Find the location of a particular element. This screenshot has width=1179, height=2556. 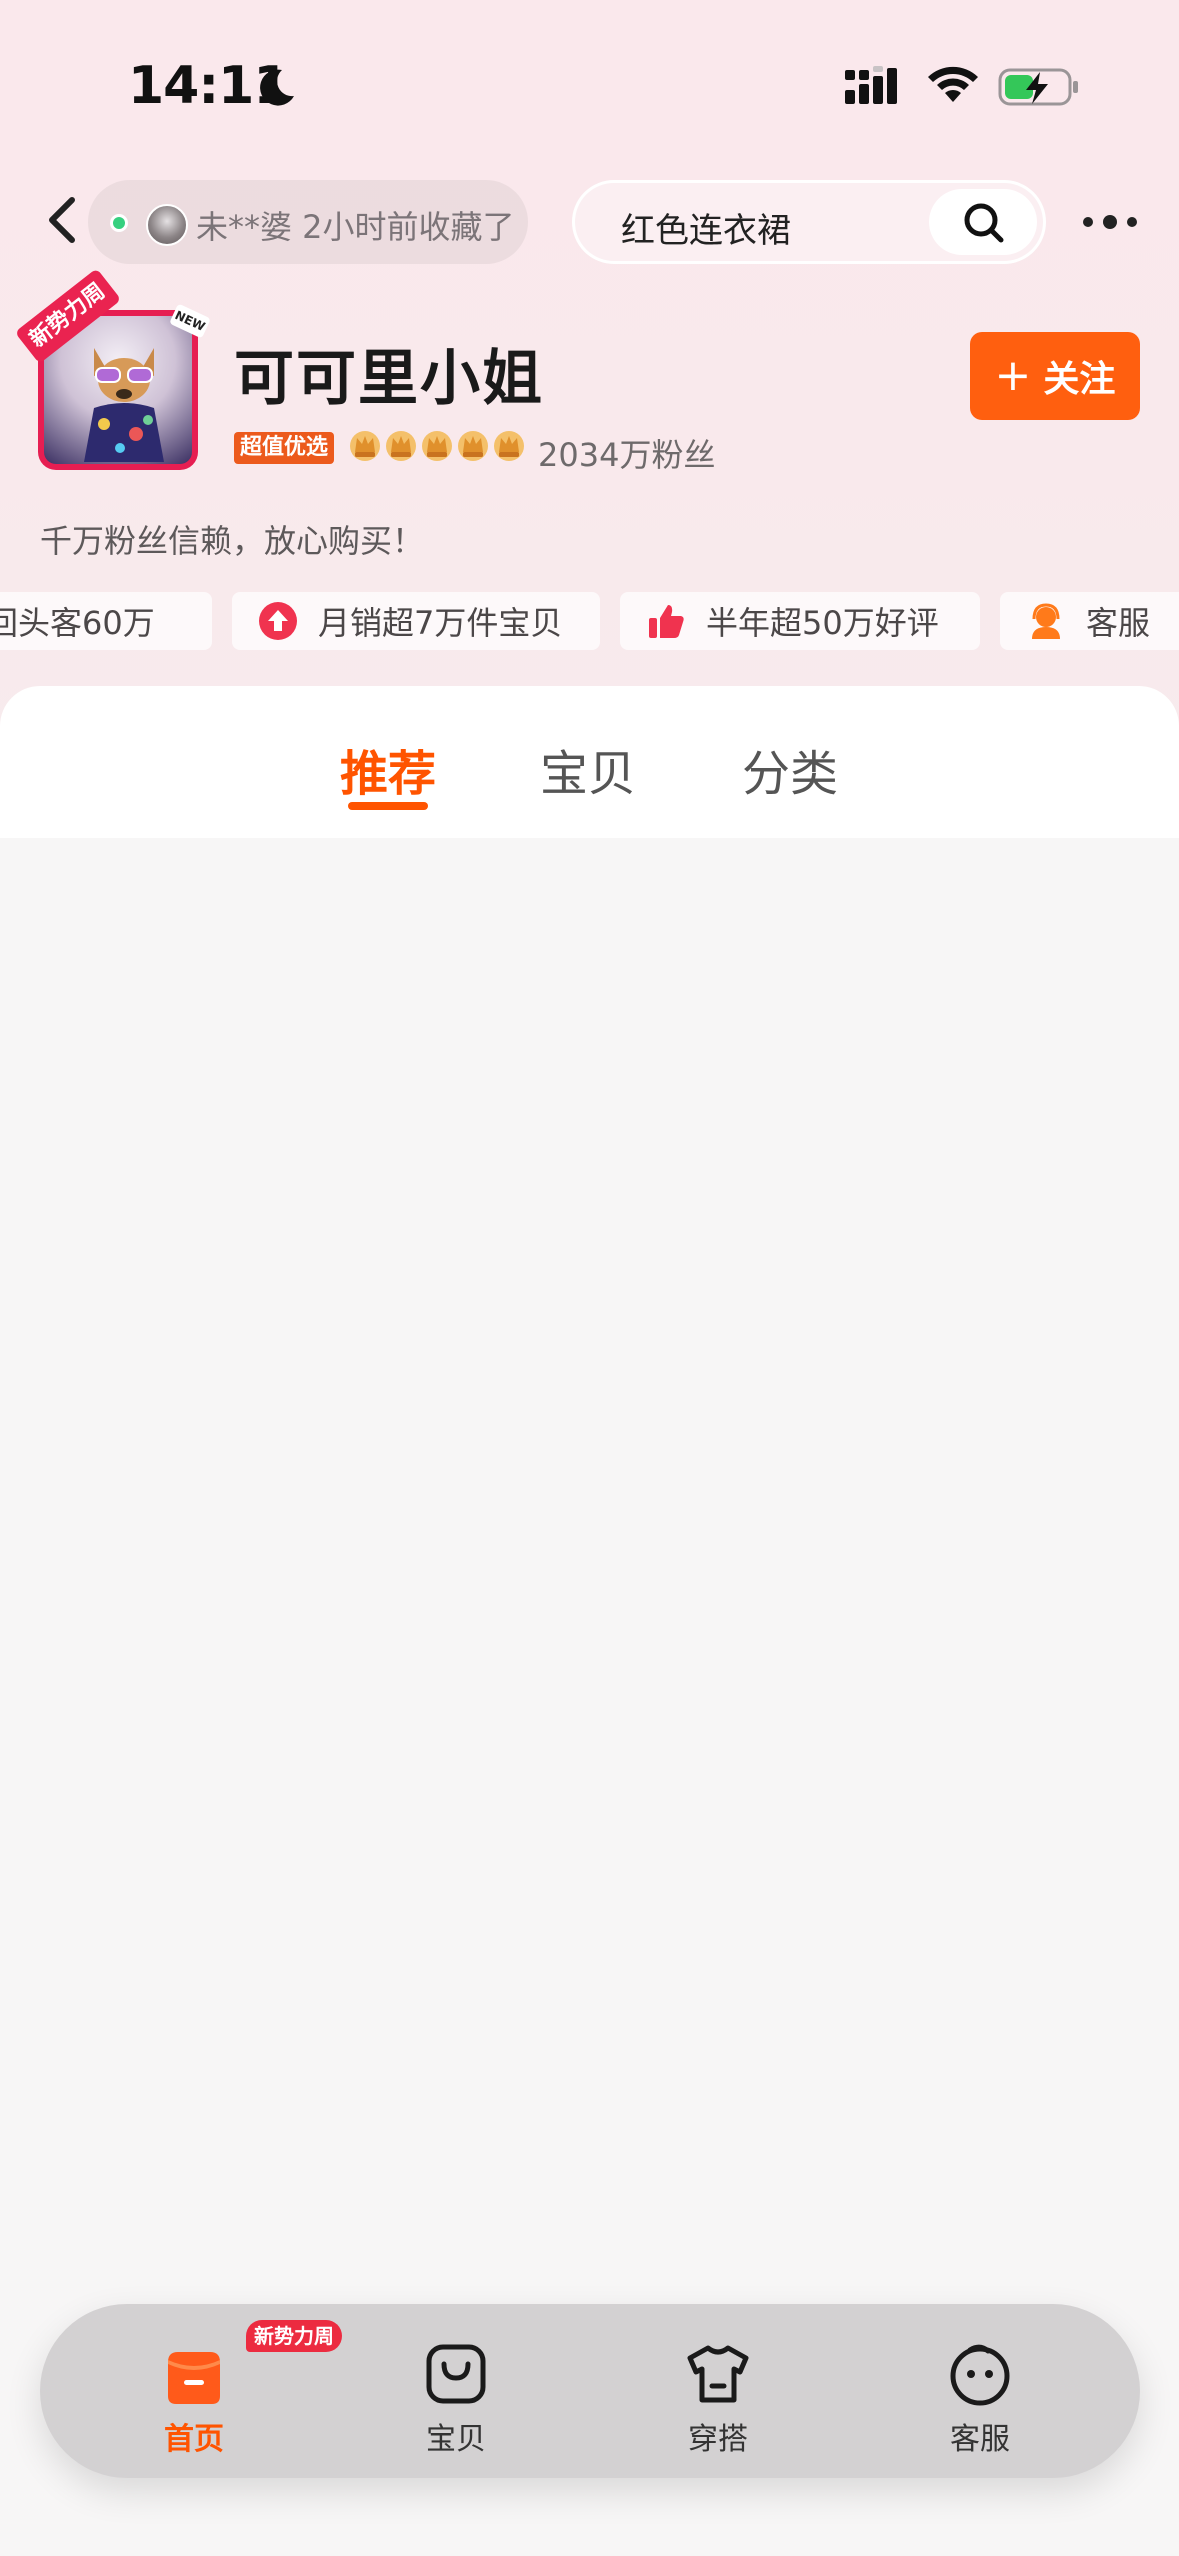

highlight-label: 客服 is located at coordinates (1118, 623).